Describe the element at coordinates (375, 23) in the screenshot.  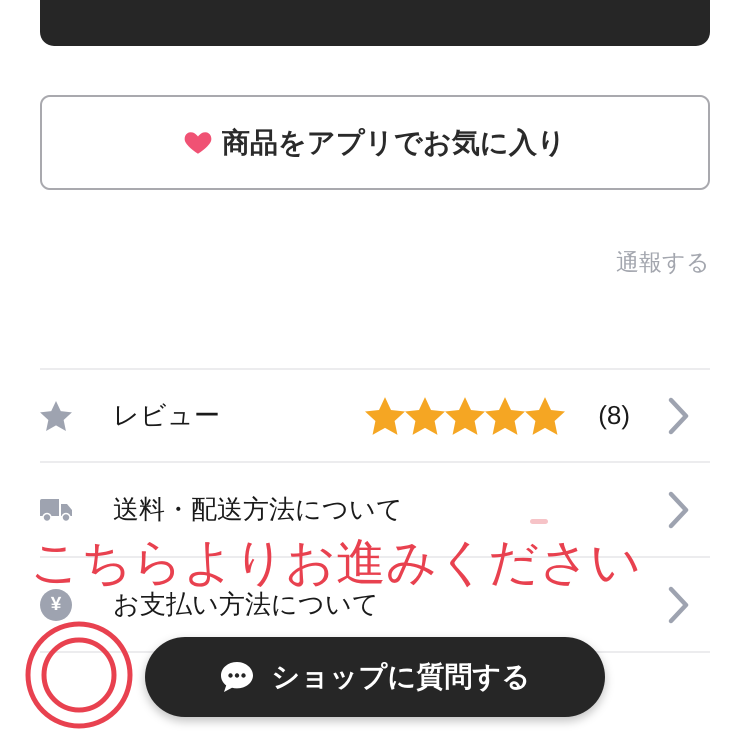
I see `cut-off-button` at that location.